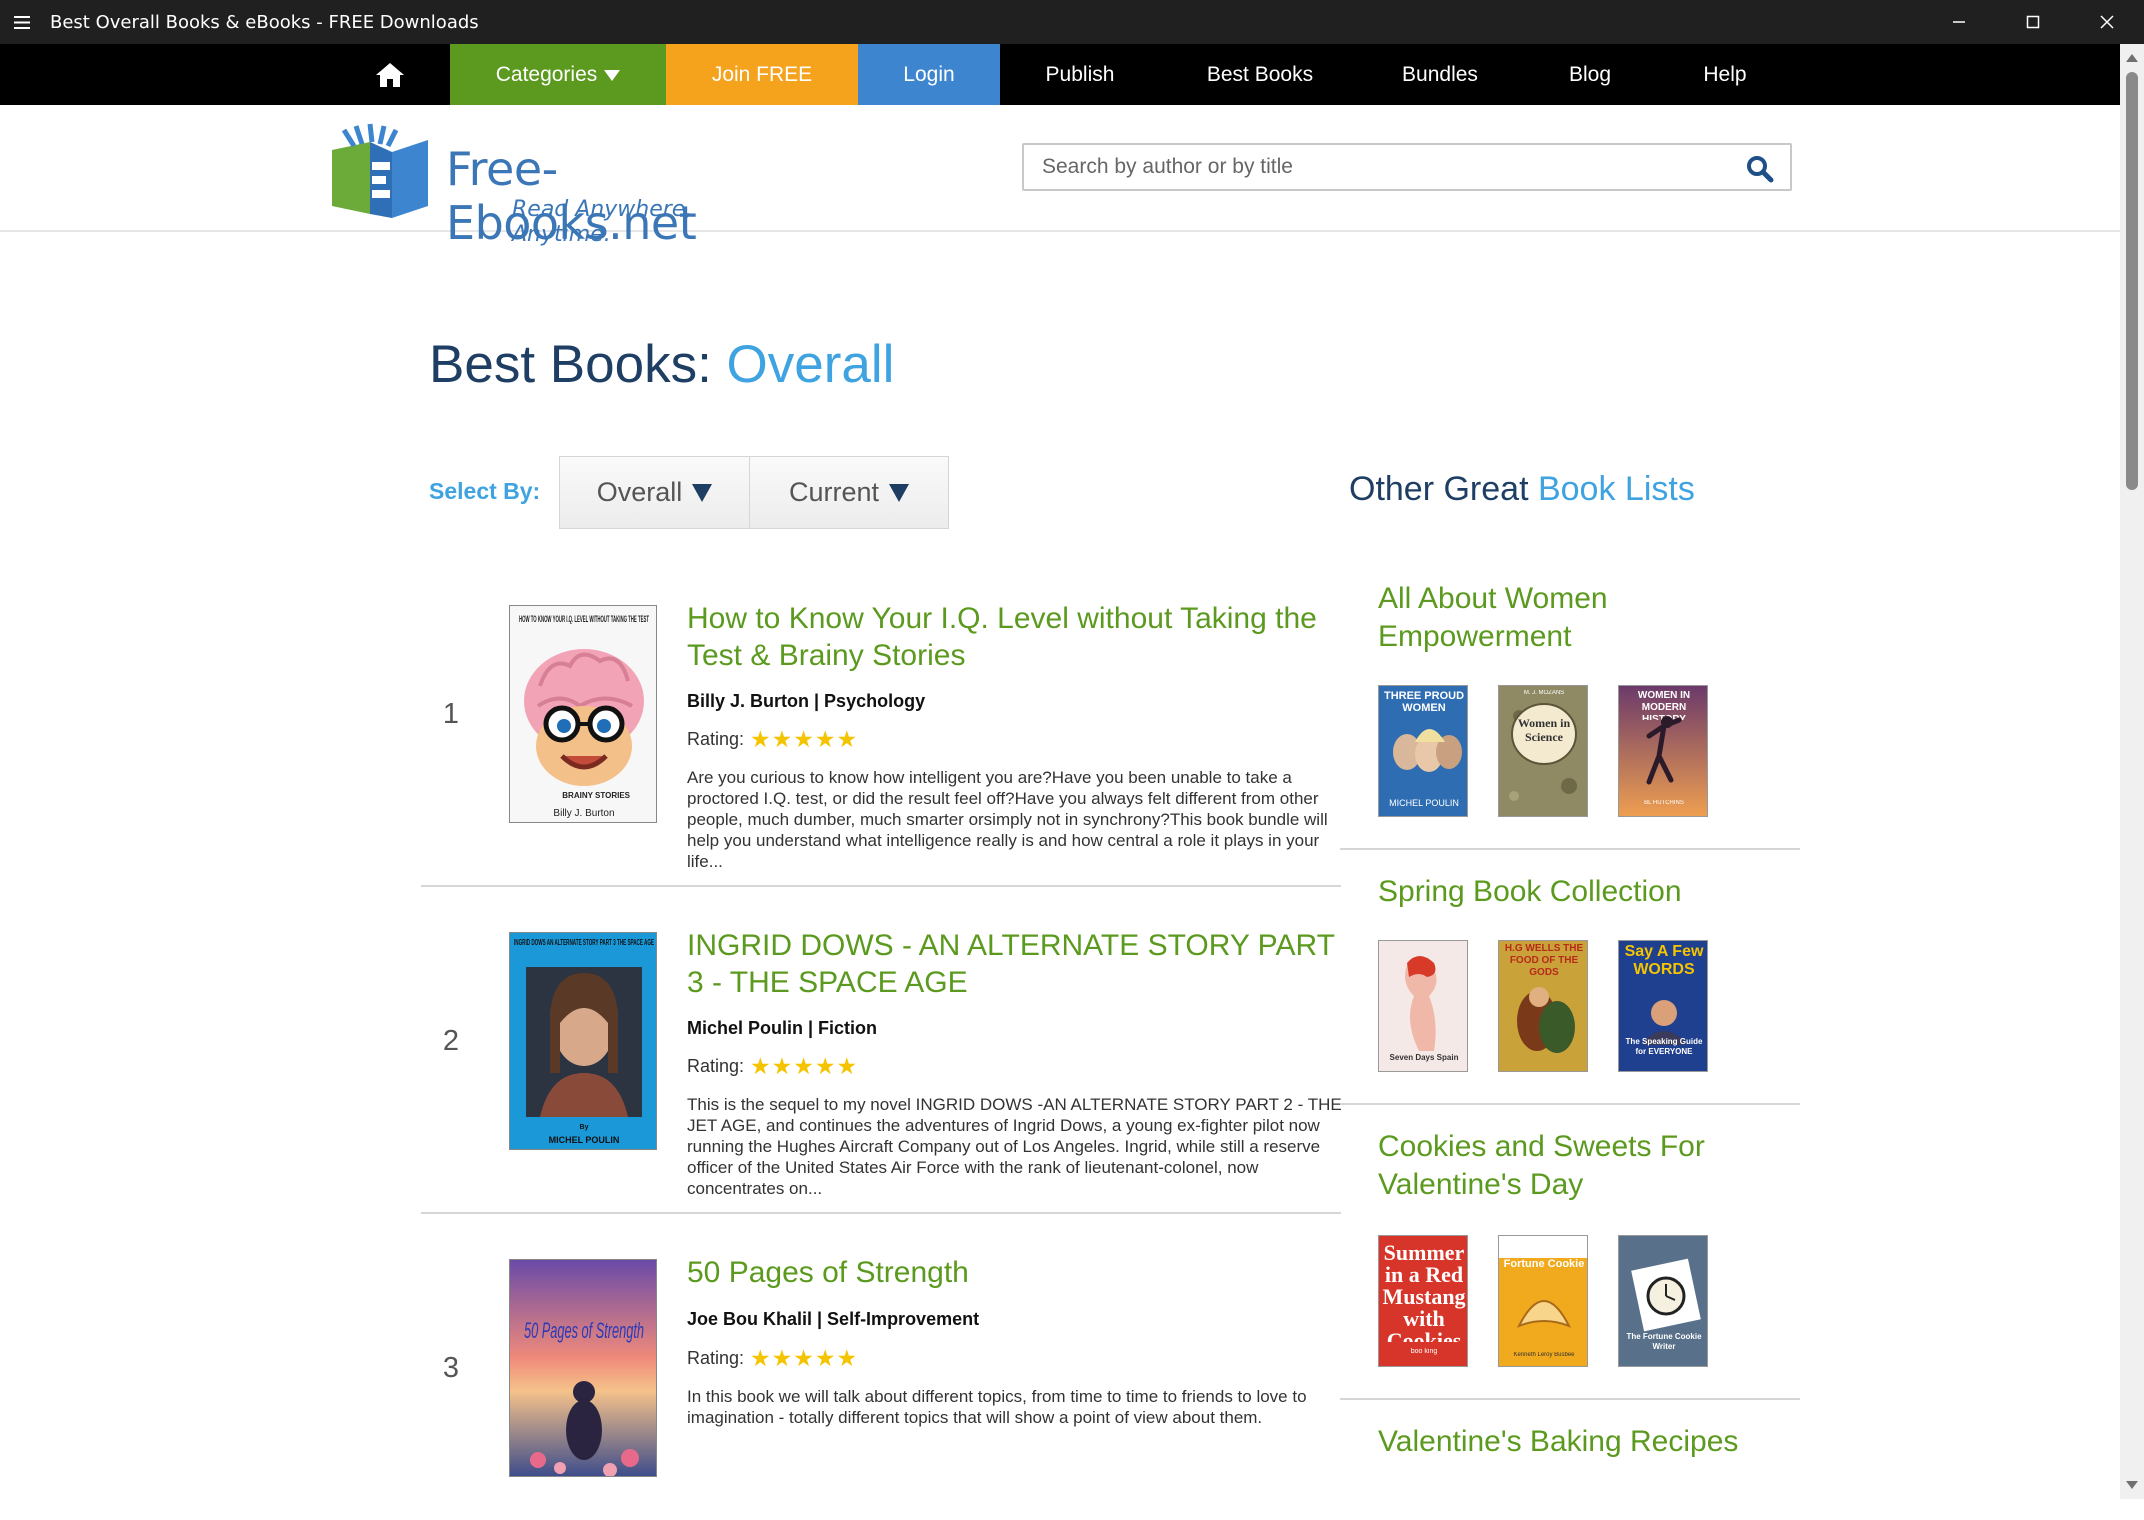 The height and width of the screenshot is (1520, 2144). I want to click on thumb-title: Seven Days Spain, so click(1424, 1057).